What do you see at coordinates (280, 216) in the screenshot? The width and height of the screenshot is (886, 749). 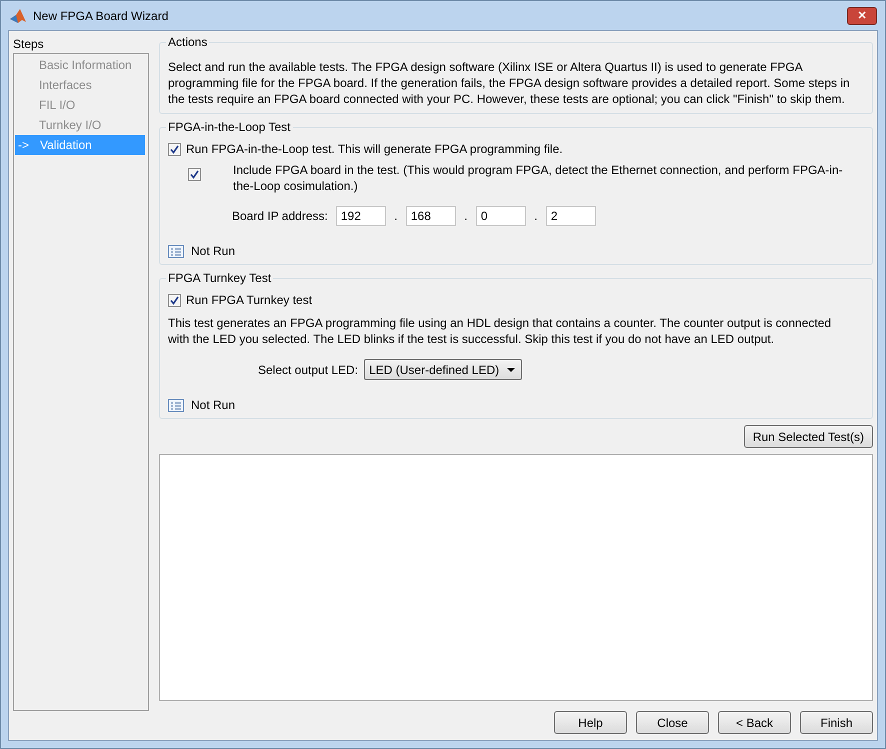 I see `field-label: Board IP address:` at bounding box center [280, 216].